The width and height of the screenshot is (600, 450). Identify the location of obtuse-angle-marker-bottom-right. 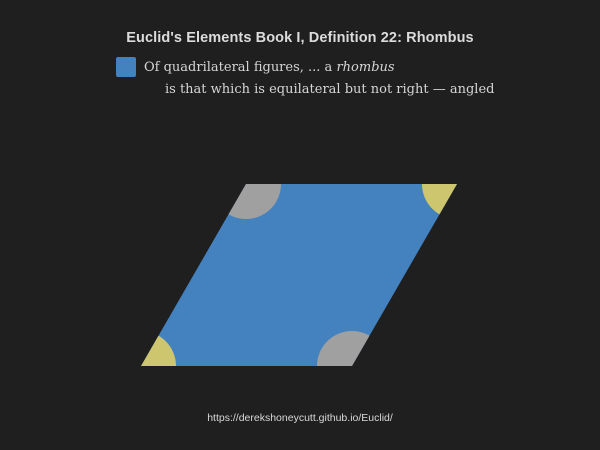
(352, 348).